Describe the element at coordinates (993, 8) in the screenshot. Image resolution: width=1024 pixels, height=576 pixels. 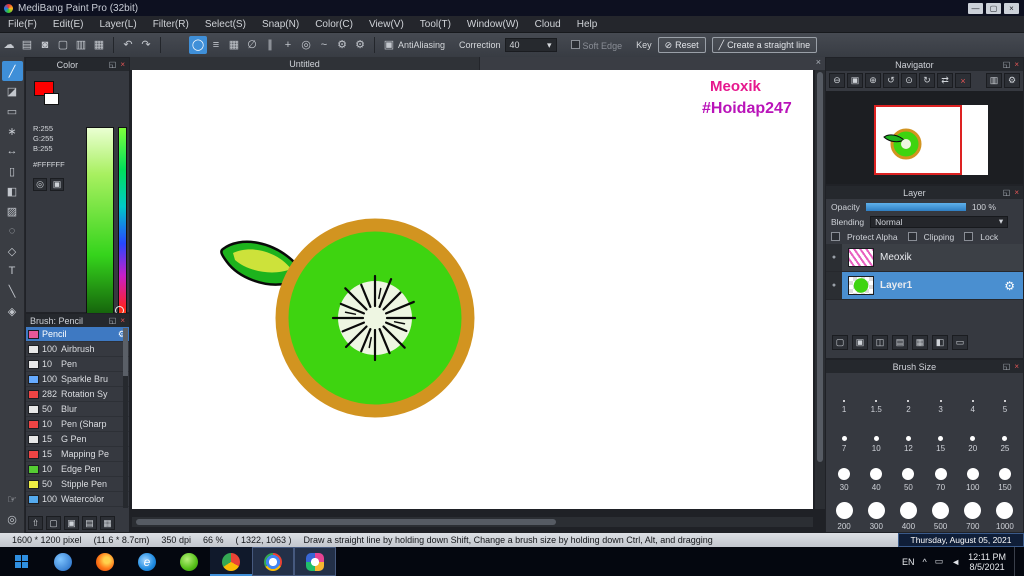
I see `maximize-button: ▢` at that location.